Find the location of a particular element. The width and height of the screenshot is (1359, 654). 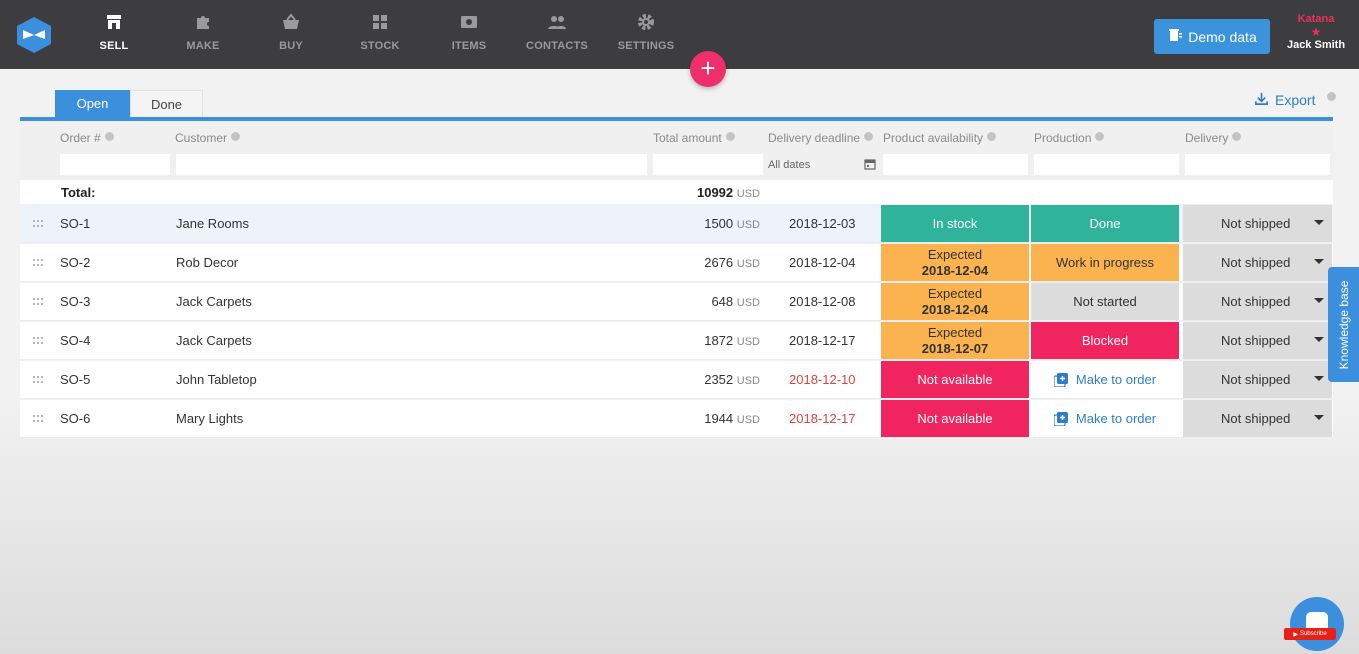

column-header-order-label: Order # is located at coordinates (80, 138).